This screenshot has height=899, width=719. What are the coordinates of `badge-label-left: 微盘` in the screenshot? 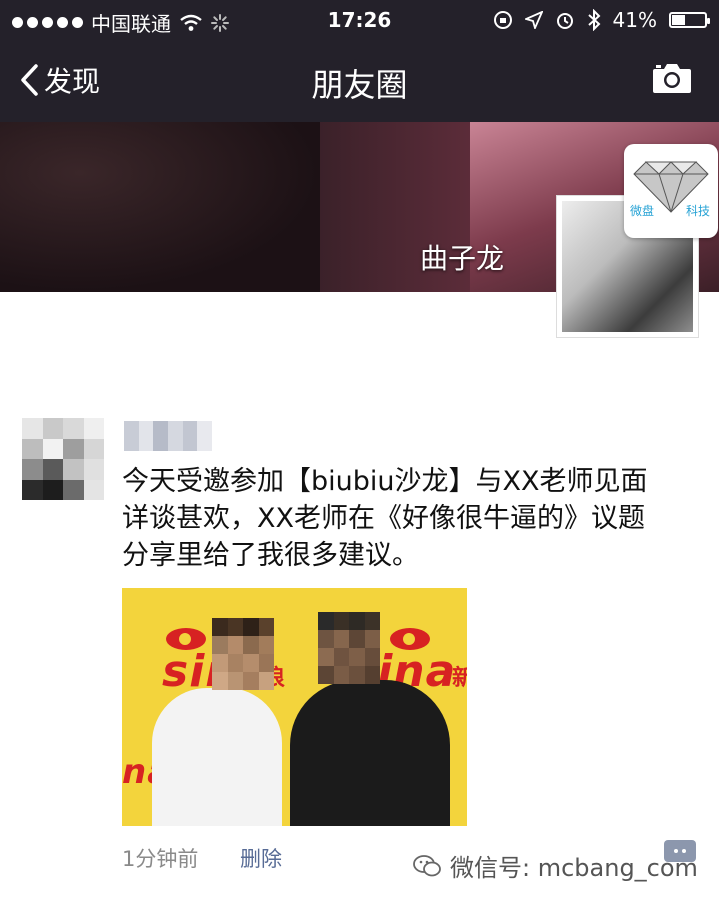 It's located at (642, 211).